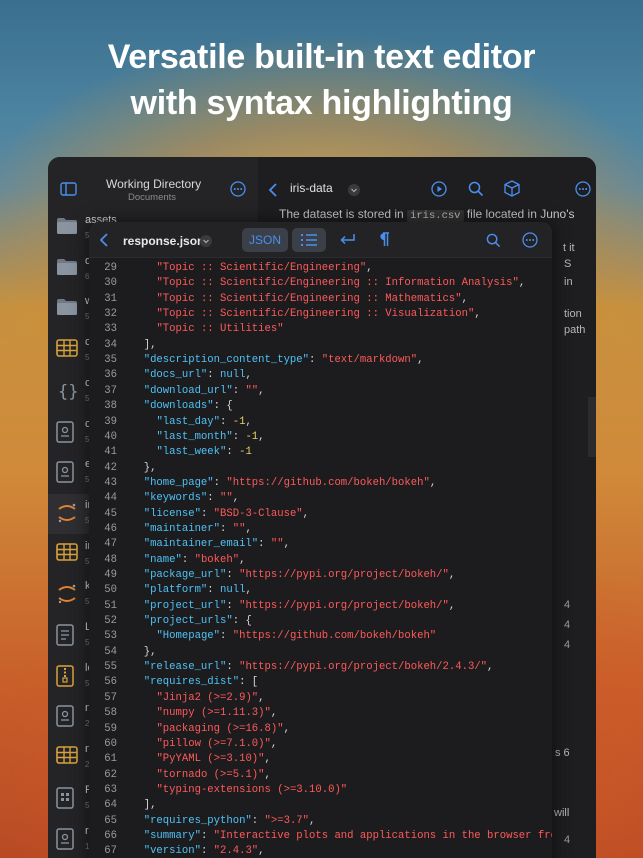 This screenshot has width=643, height=858. What do you see at coordinates (213, 713) in the screenshot?
I see `json-string-token: "numpy (>=1.11.3)"` at bounding box center [213, 713].